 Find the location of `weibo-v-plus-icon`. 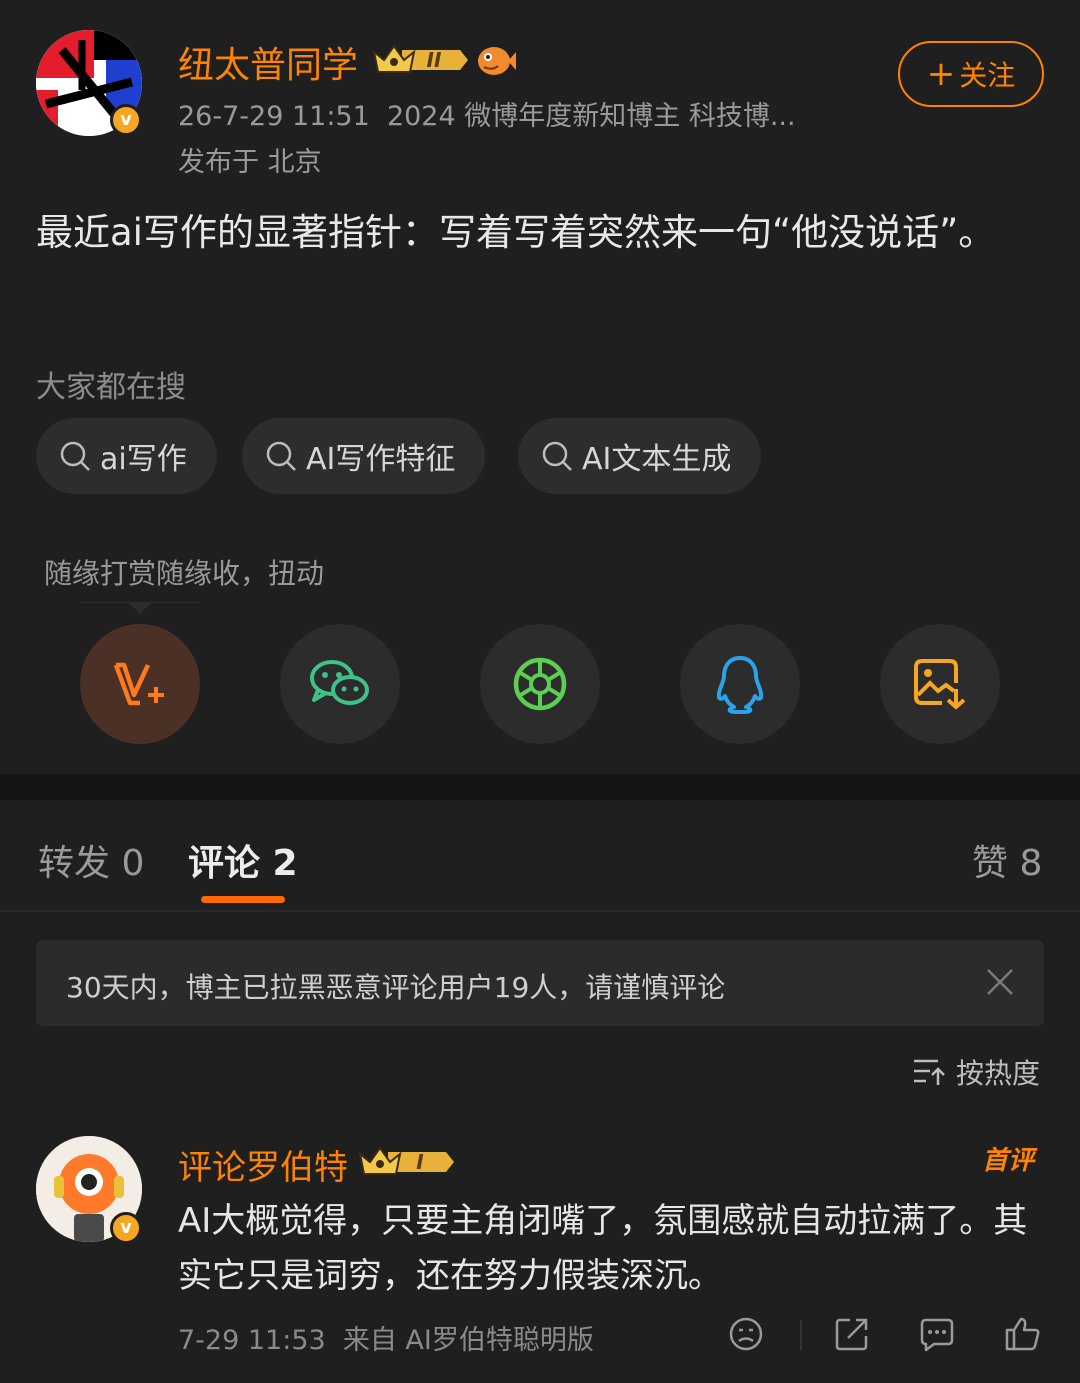

weibo-v-plus-icon is located at coordinates (138, 684).